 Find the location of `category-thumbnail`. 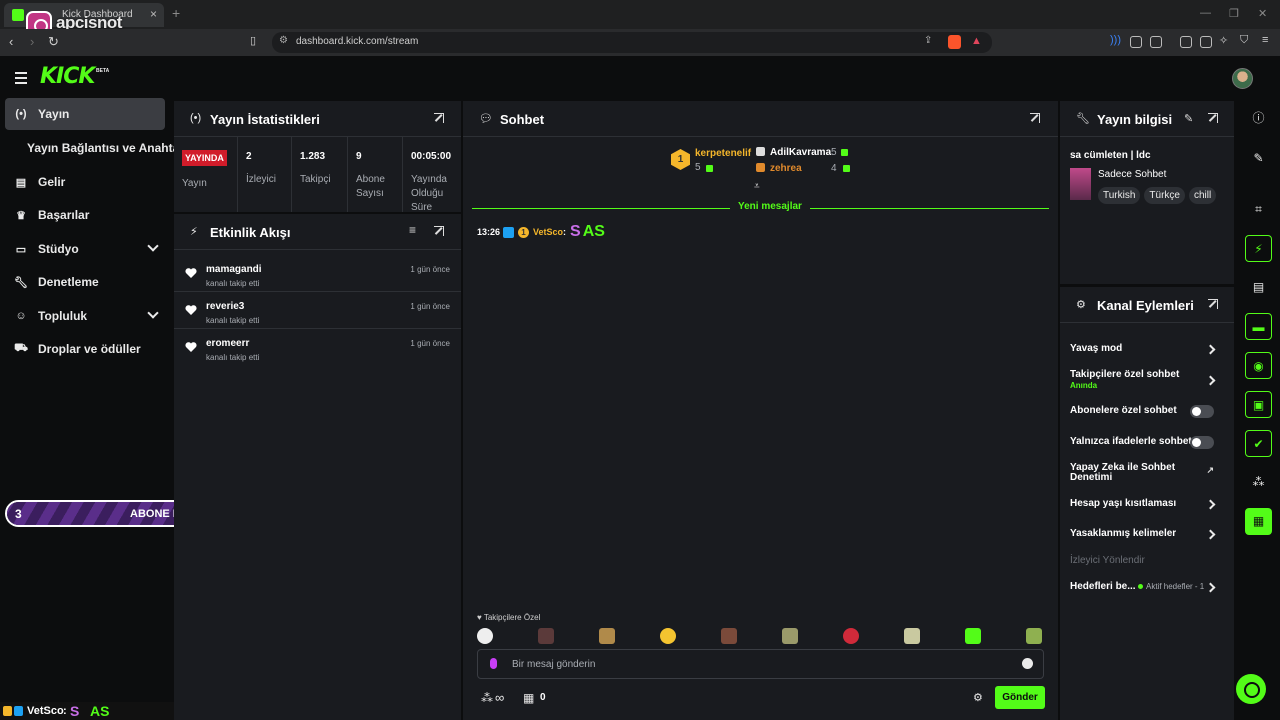

category-thumbnail is located at coordinates (1080, 184).